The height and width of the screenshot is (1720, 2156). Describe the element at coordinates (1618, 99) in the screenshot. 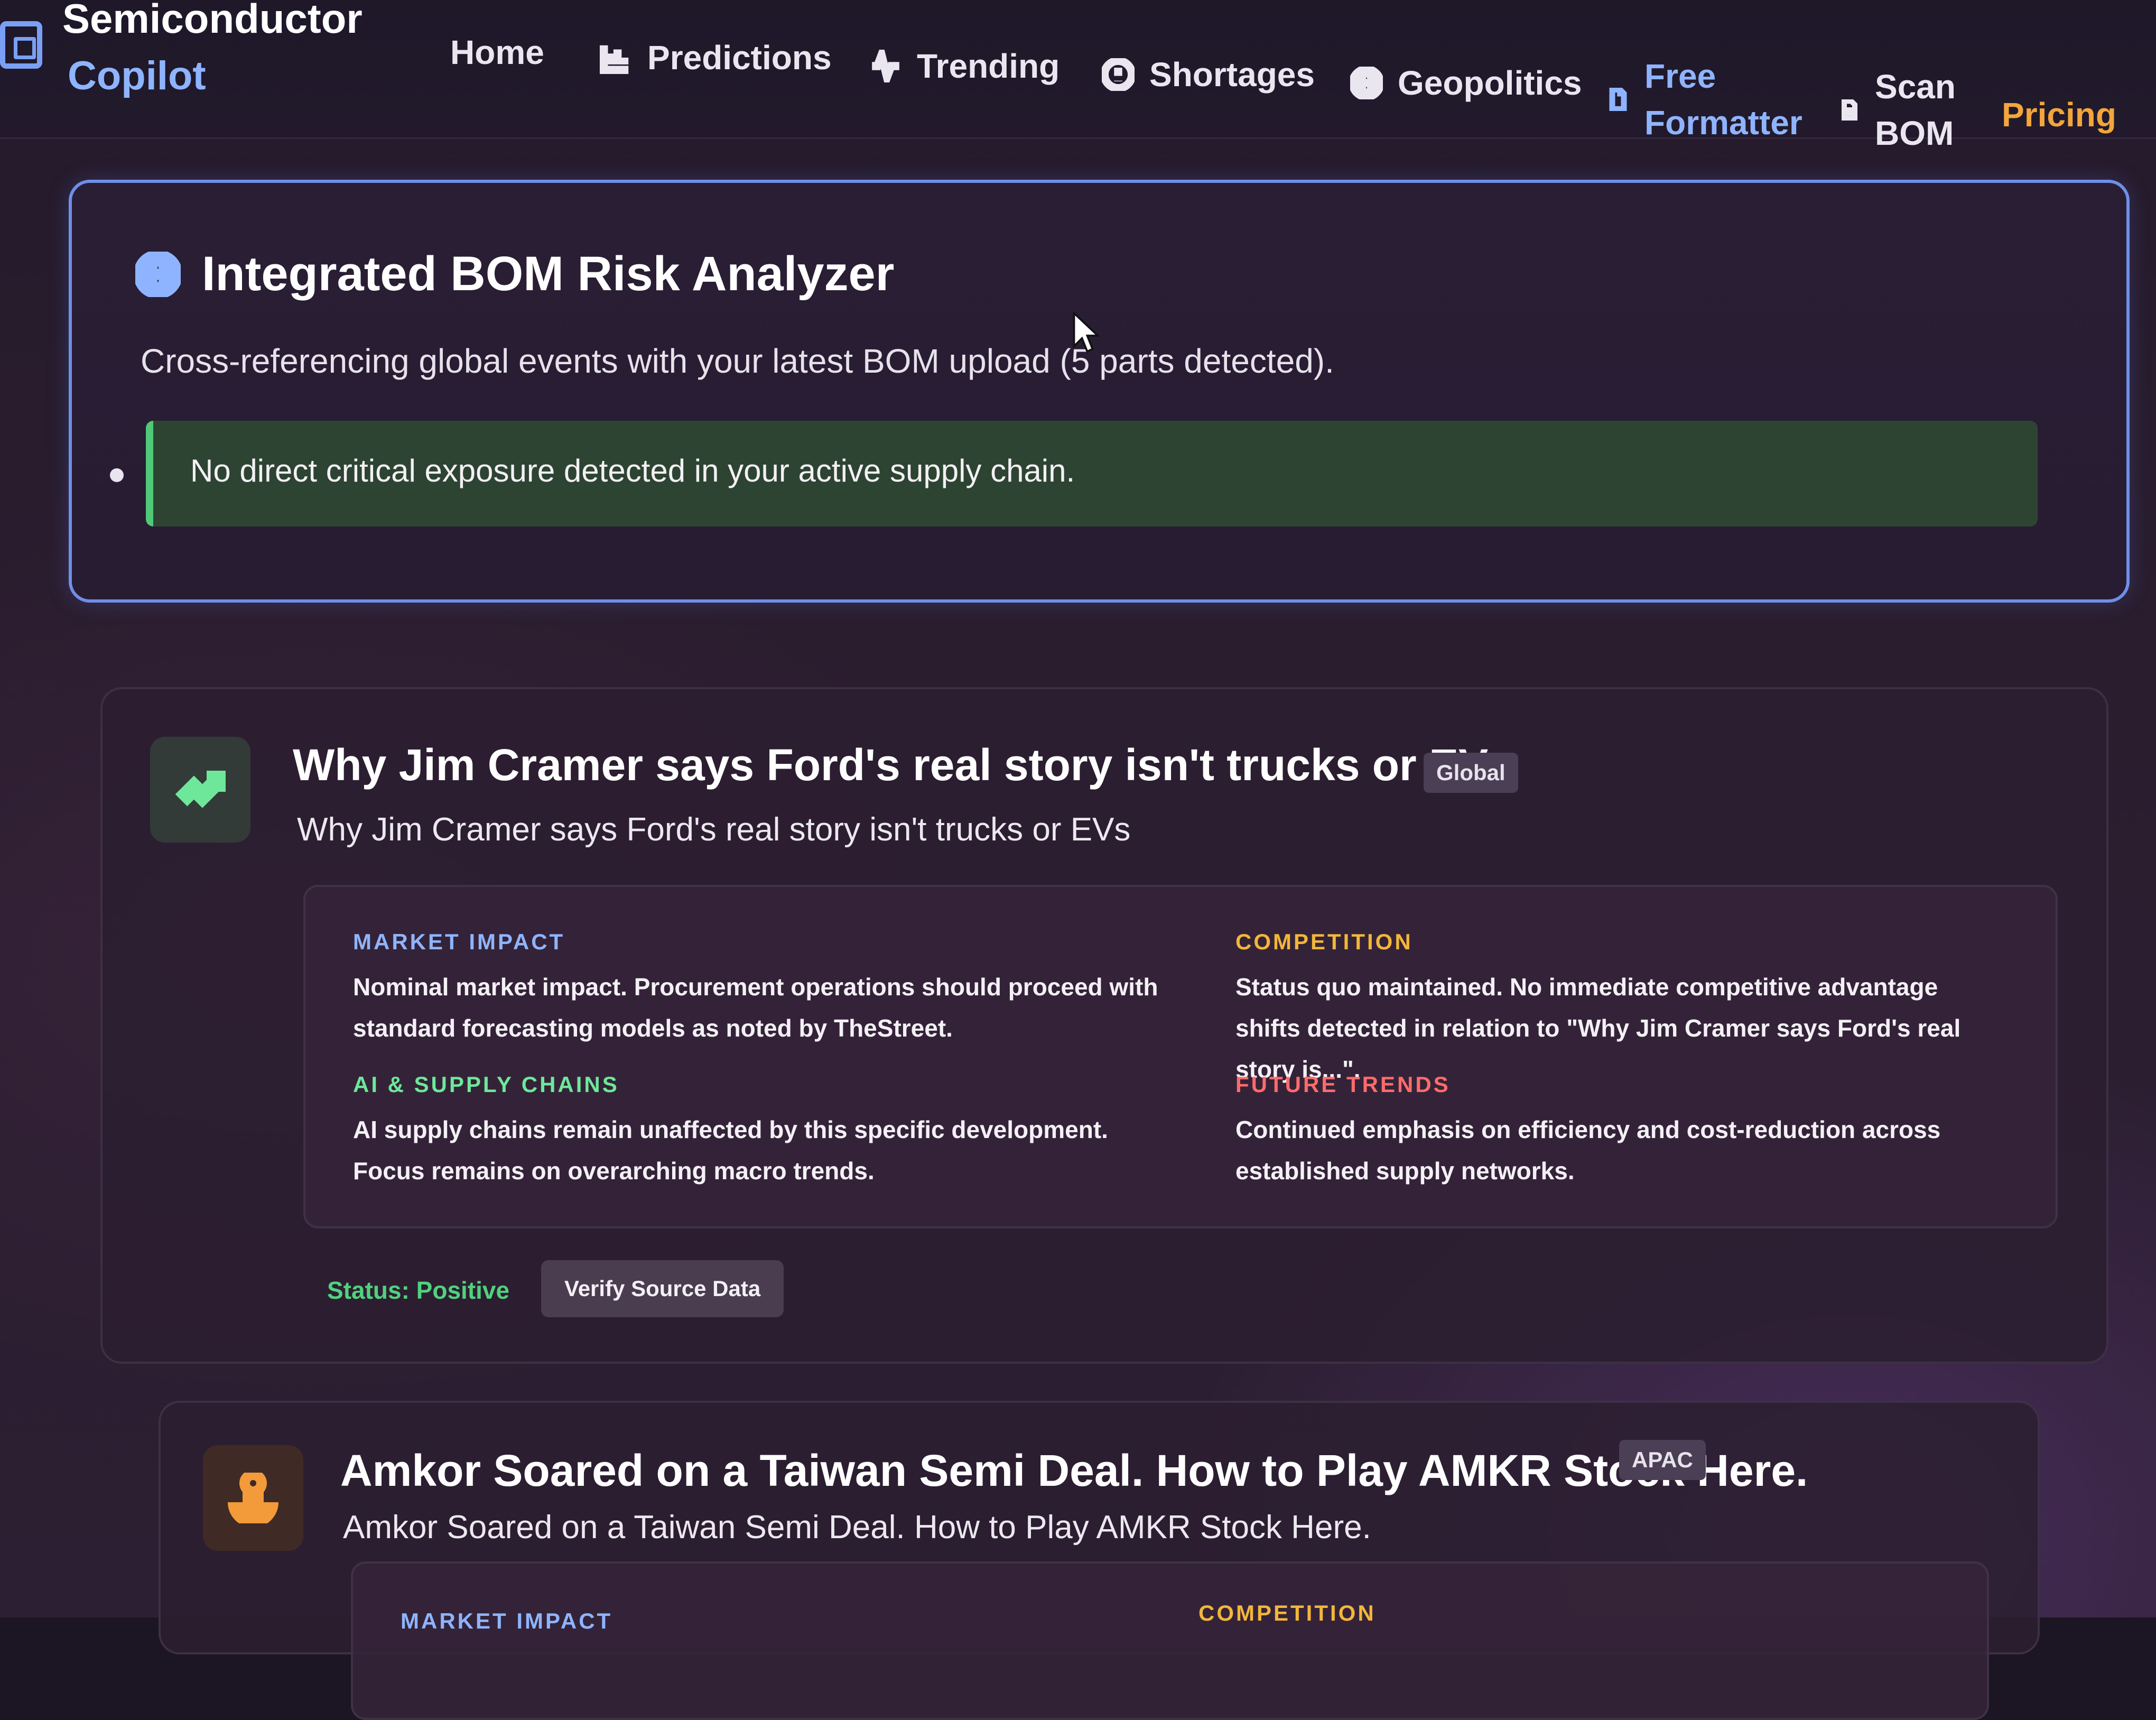

I see `file-icon` at that location.